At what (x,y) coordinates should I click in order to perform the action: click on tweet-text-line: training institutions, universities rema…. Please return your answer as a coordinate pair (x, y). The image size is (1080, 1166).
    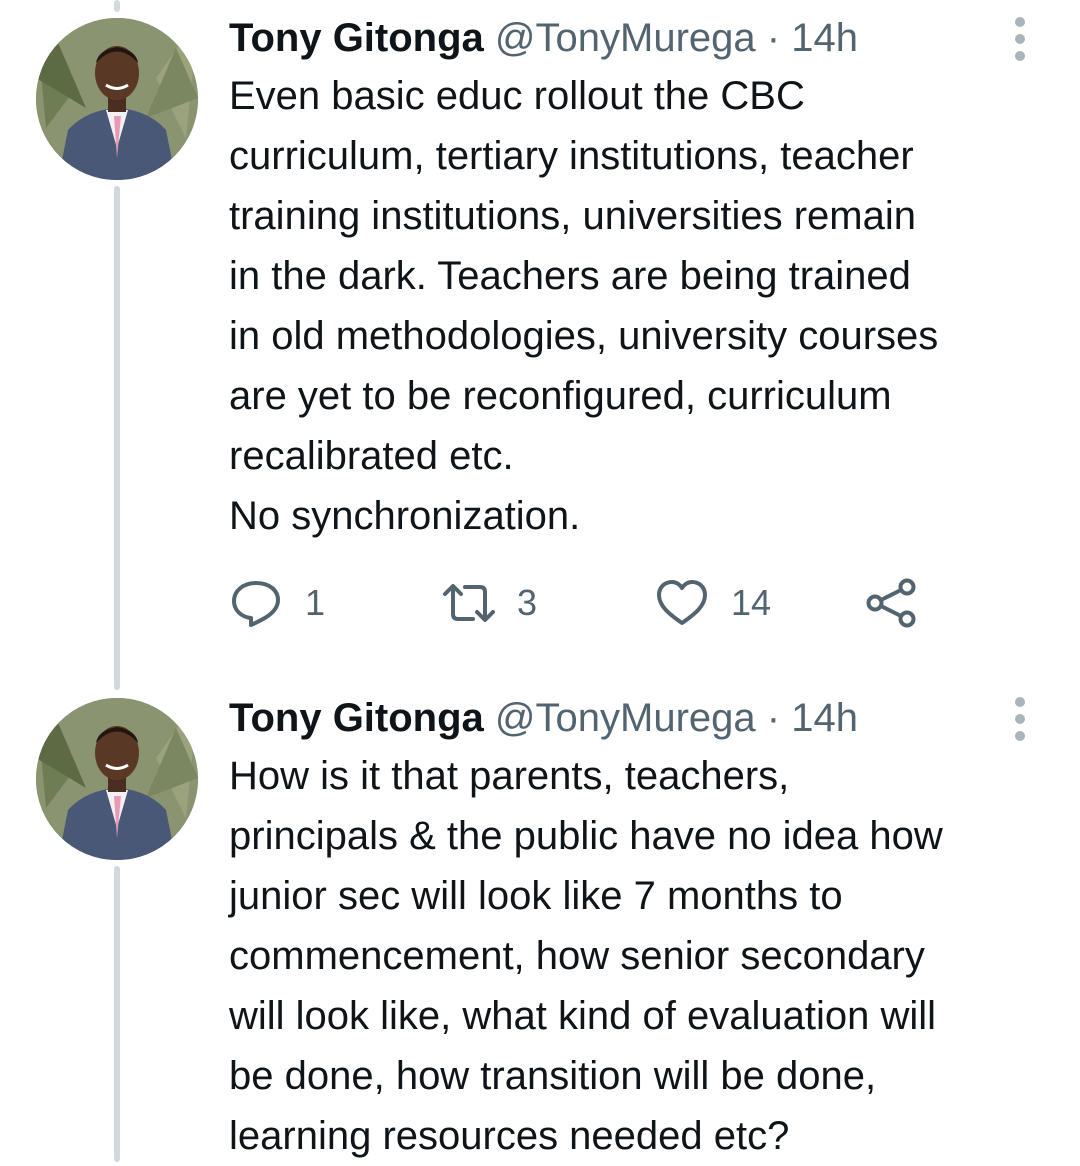
    Looking at the image, I should click on (572, 216).